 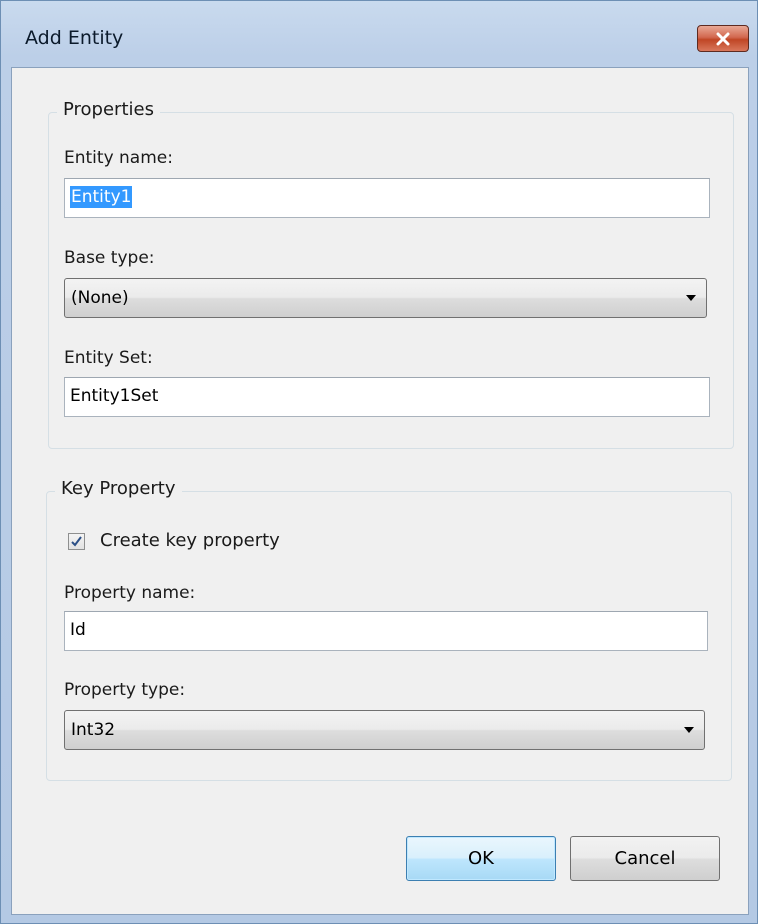 I want to click on cancel-button: Cancel, so click(x=645, y=858).